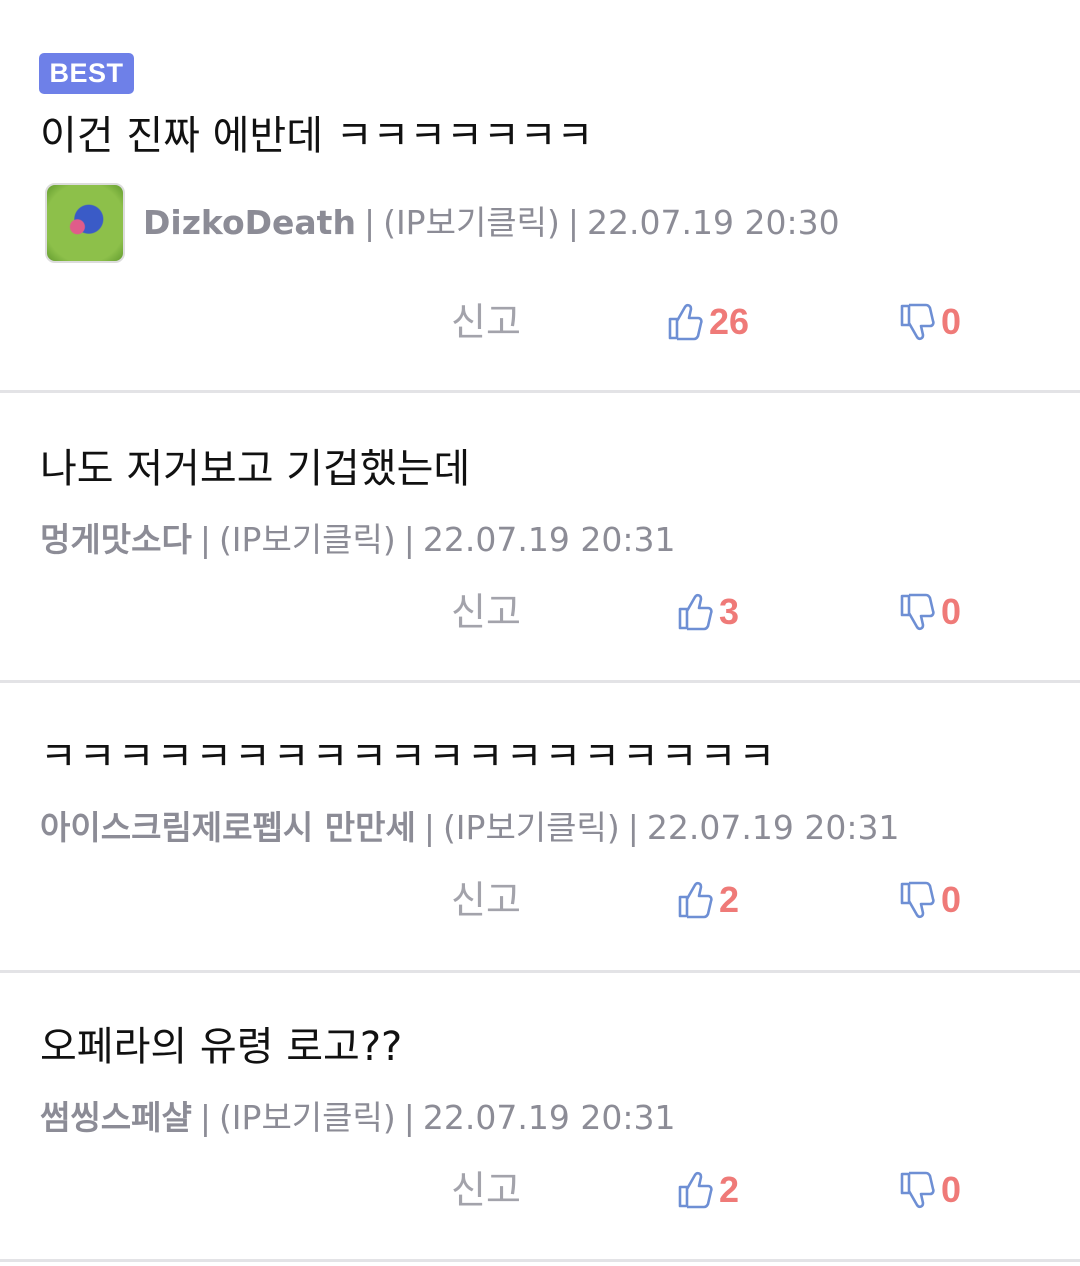 This screenshot has height=1266, width=1080. Describe the element at coordinates (540, 322) in the screenshot. I see `comment-actions: 신고 26 0` at that location.